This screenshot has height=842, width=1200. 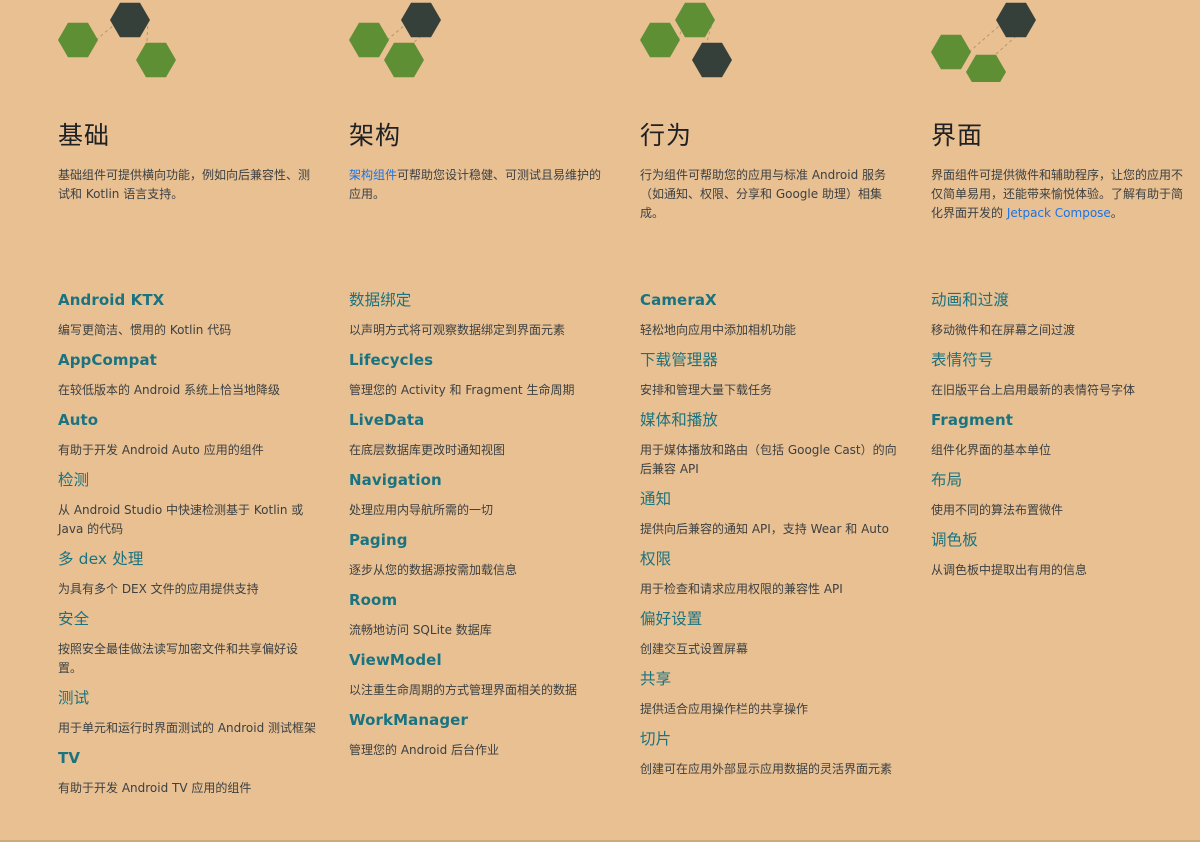 What do you see at coordinates (771, 739) in the screenshot?
I see `library-link: 切片` at bounding box center [771, 739].